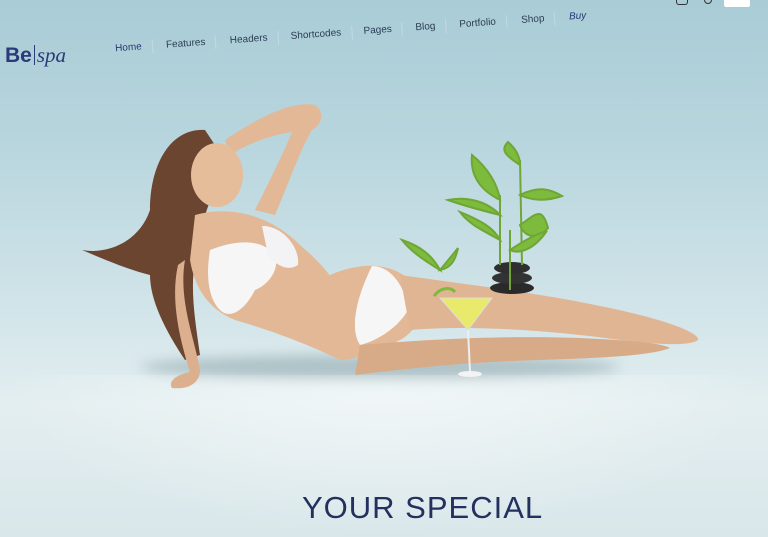  What do you see at coordinates (423, 507) in the screenshot?
I see `hero-headline: YOUR SPECIAL` at bounding box center [423, 507].